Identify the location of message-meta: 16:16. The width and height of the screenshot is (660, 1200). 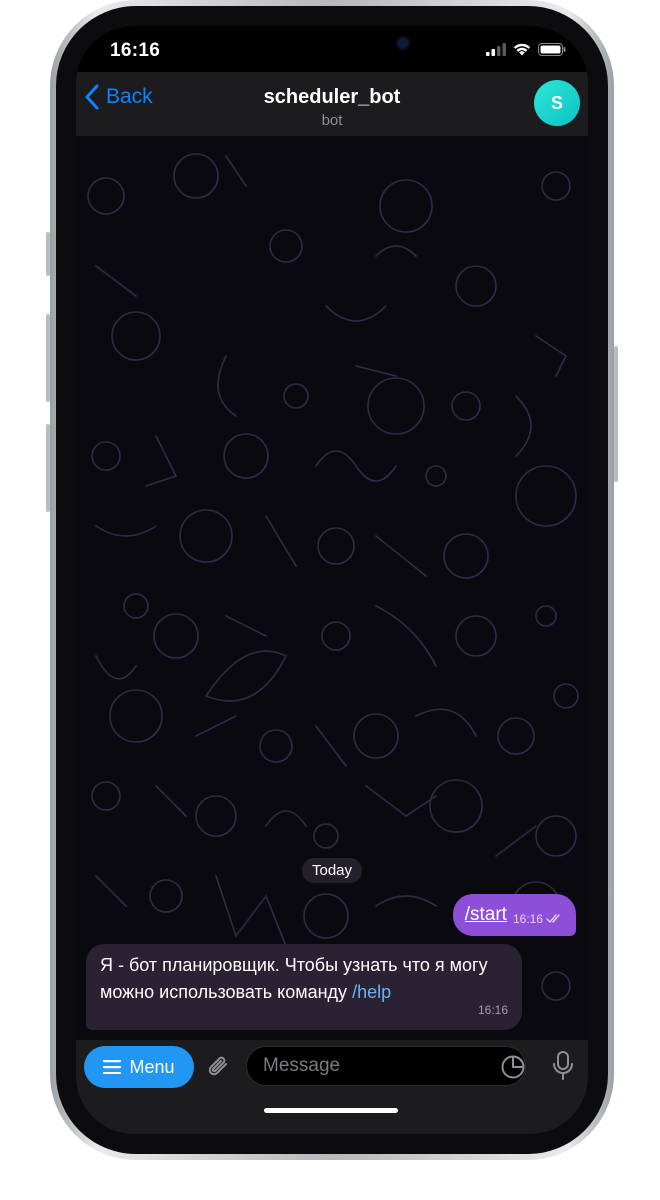
(538, 919).